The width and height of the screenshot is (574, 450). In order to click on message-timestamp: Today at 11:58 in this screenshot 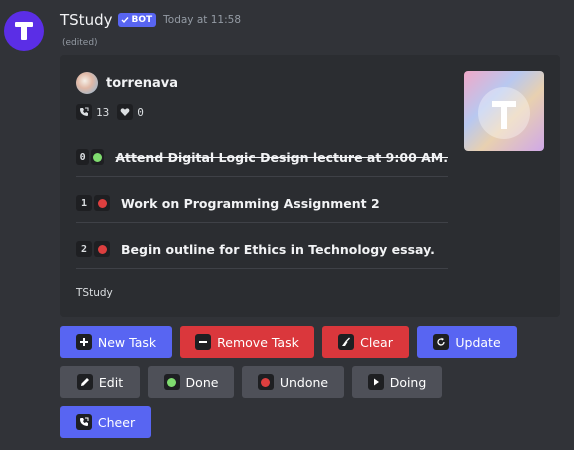, I will do `click(202, 20)`.